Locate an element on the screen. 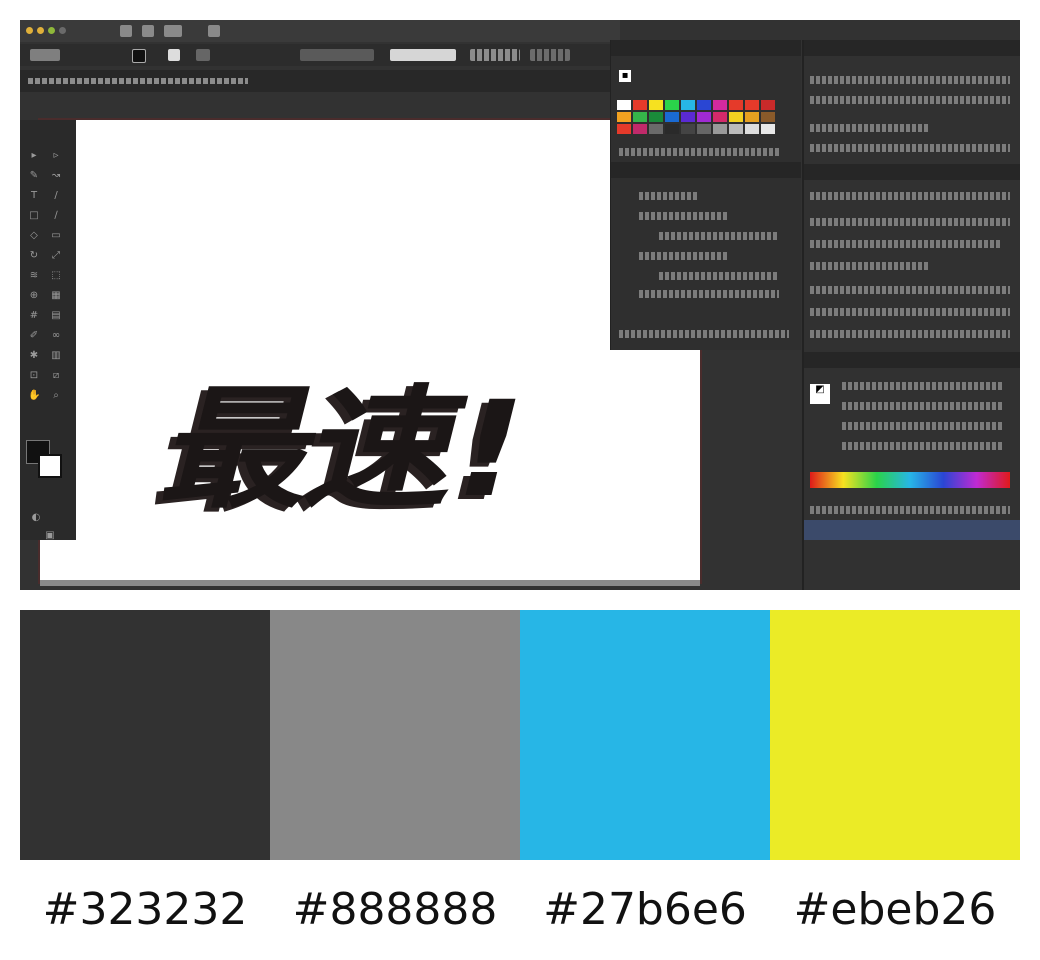  right-panel-tabs is located at coordinates (912, 48).